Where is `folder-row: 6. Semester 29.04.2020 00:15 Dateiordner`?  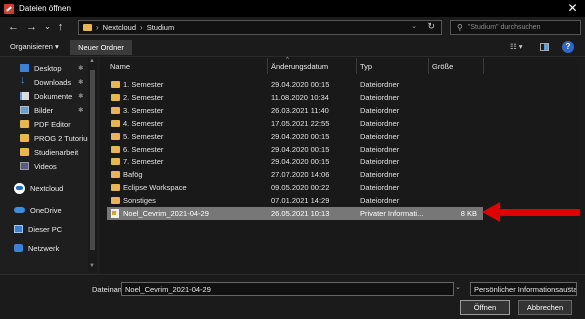
folder-row: 6. Semester 29.04.2020 00:15 Dateiordner is located at coordinates (295, 149).